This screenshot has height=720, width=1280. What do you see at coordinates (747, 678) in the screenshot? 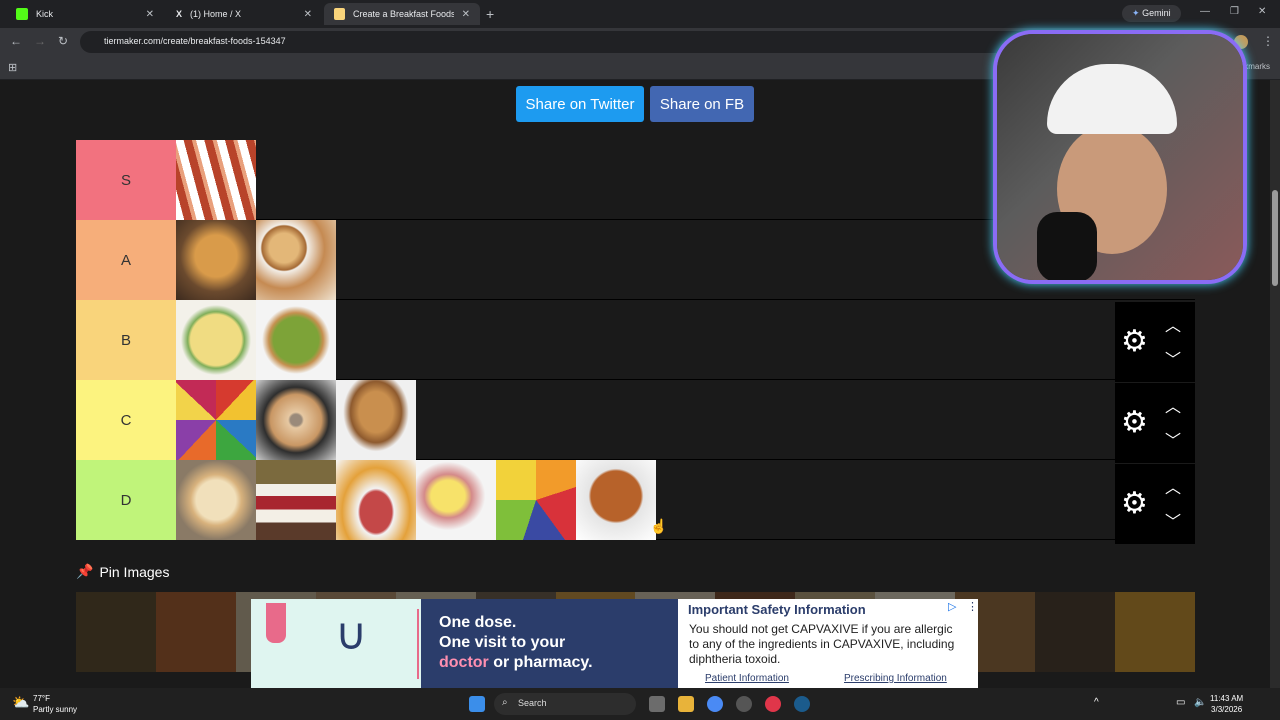
I see `patient-information-link: Patient Information` at bounding box center [747, 678].